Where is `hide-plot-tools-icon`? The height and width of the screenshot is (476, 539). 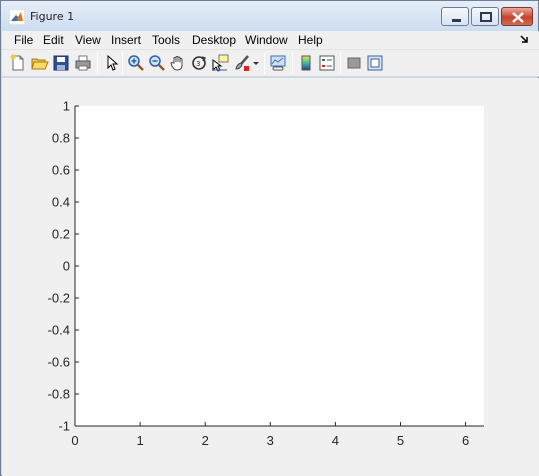
hide-plot-tools-icon is located at coordinates (354, 63).